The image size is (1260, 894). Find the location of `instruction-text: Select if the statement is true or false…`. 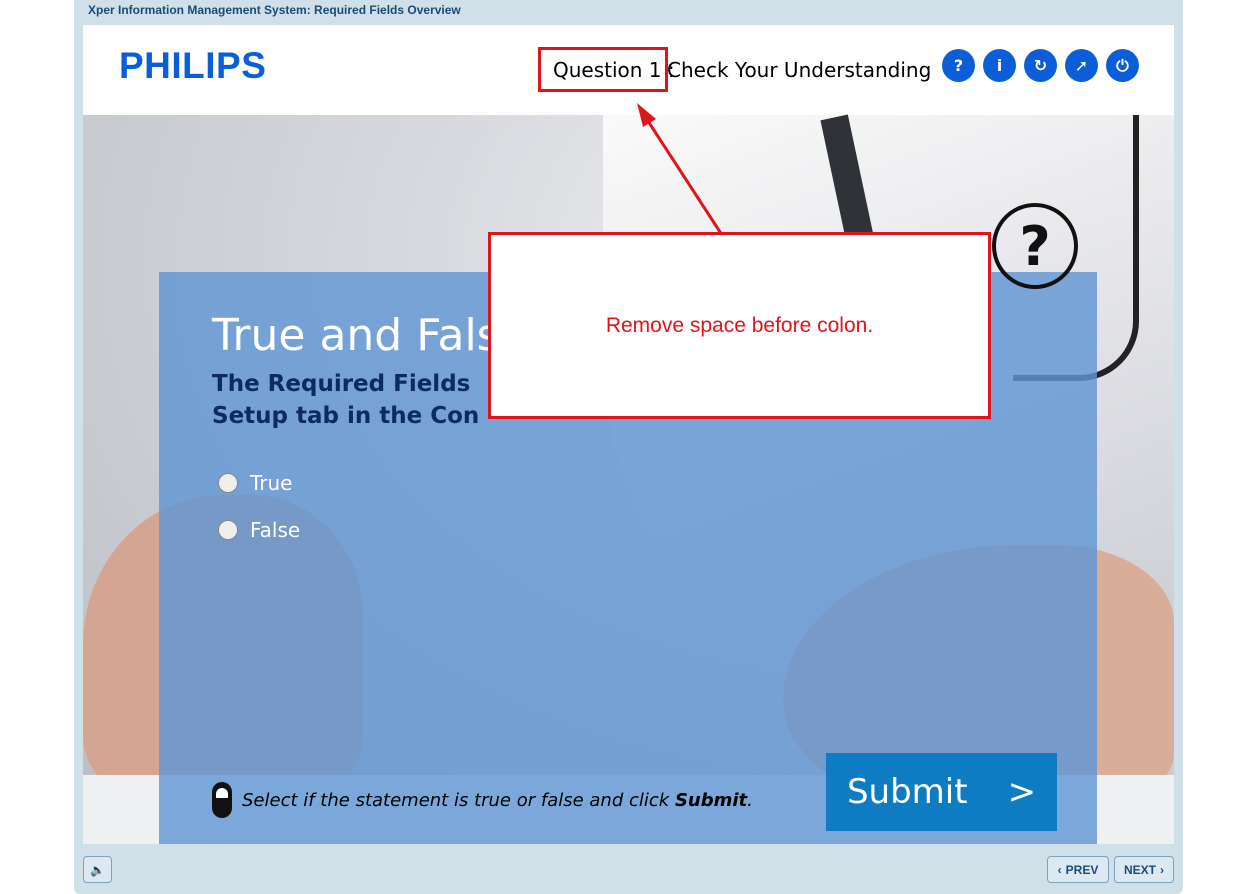

instruction-text: Select if the statement is true or false… is located at coordinates (497, 800).